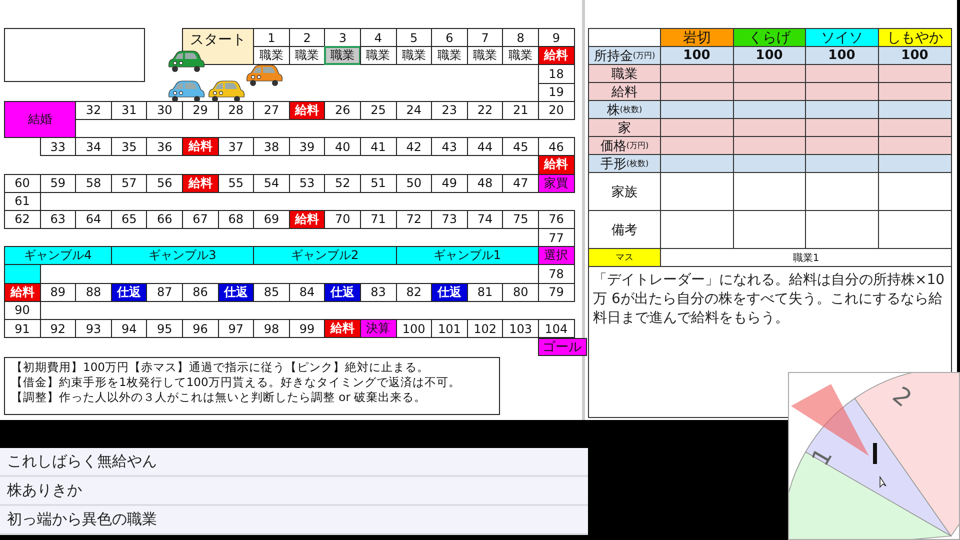 Image resolution: width=960 pixels, height=540 pixels. Describe the element at coordinates (625, 258) in the screenshot. I see `square-label: マス` at that location.